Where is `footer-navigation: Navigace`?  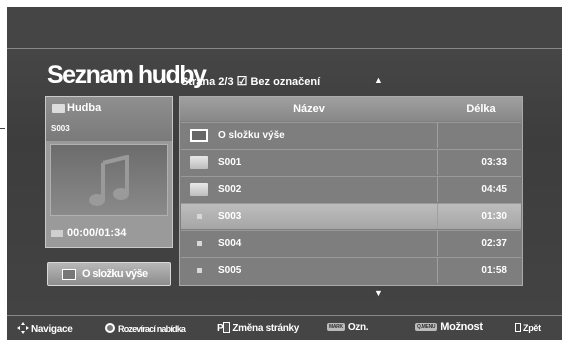
footer-navigation: Navigace is located at coordinates (45, 328).